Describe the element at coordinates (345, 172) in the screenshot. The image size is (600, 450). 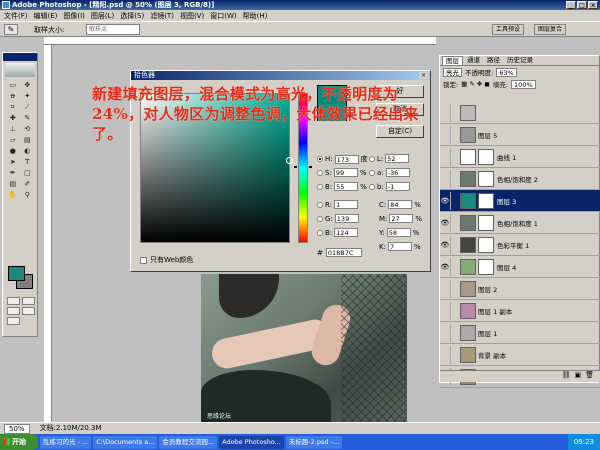
I see `saturation-input: 99` at that location.